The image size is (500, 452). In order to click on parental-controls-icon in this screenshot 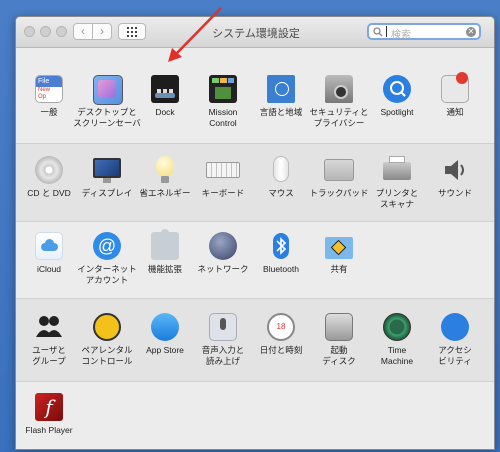, I will do `click(107, 327)`.